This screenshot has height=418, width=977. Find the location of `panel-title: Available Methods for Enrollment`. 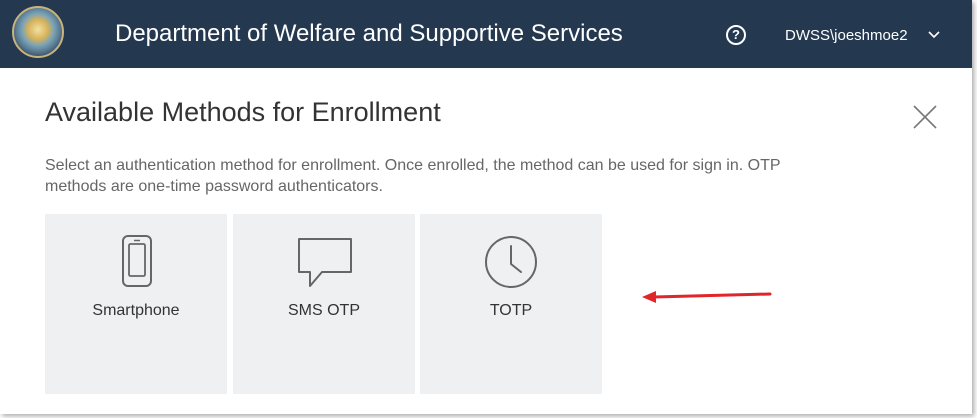

panel-title: Available Methods for Enrollment is located at coordinates (243, 112).